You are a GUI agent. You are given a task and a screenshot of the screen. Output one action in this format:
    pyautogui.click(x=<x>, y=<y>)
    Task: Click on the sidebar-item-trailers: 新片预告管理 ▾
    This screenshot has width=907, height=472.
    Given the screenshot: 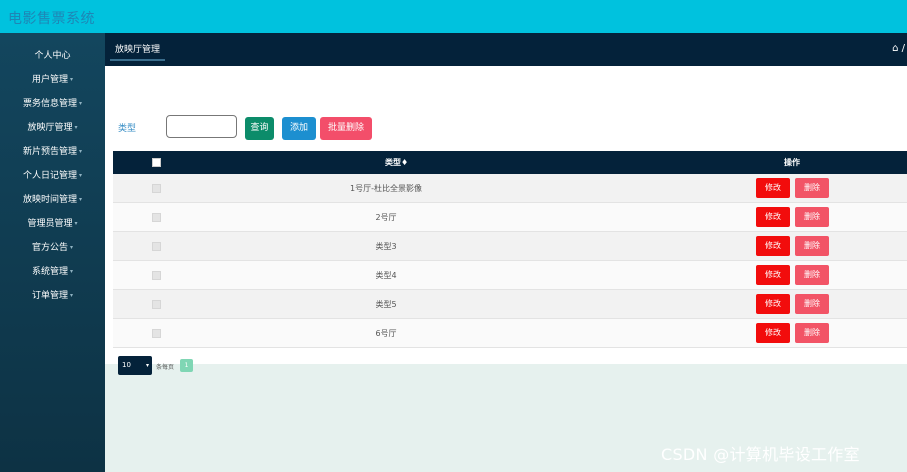 What is the action you would take?
    pyautogui.click(x=52, y=152)
    